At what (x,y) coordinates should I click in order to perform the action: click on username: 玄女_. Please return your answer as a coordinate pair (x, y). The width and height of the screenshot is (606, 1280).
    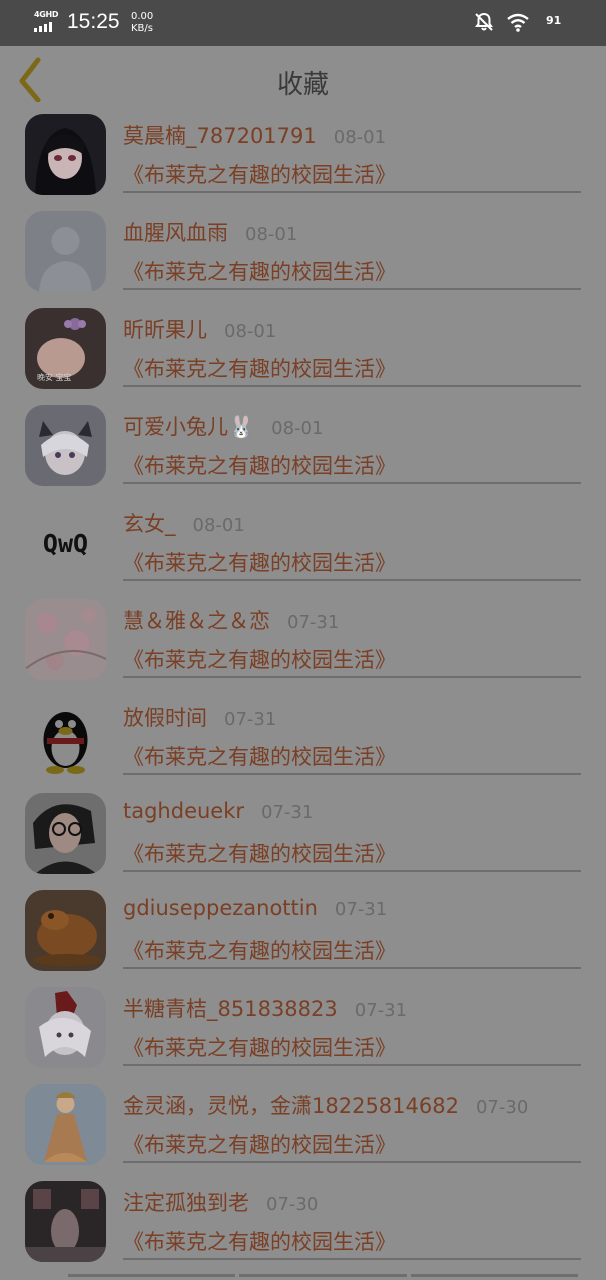
    Looking at the image, I should click on (149, 523).